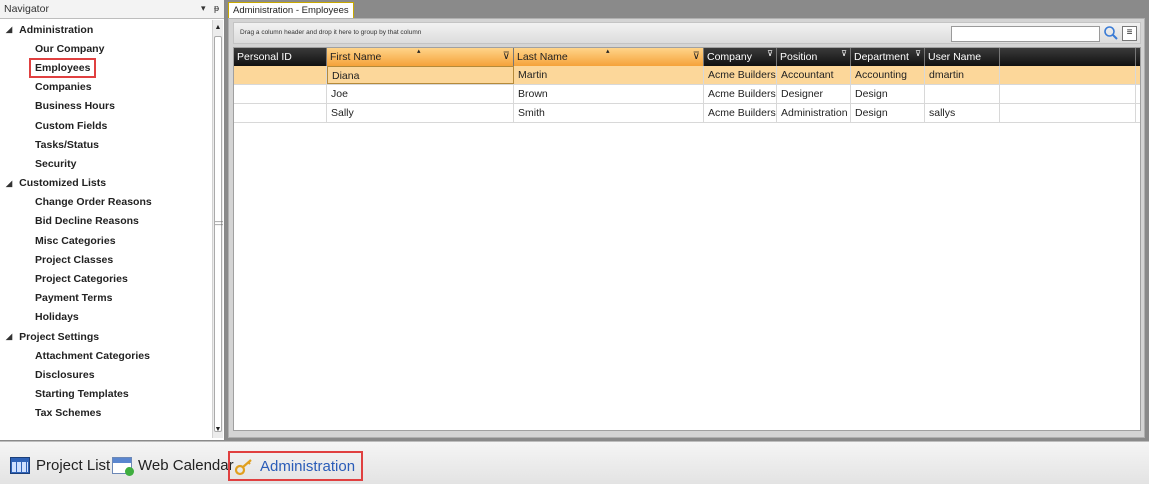  I want to click on nav-item-our-company: Our Company, so click(106, 48).